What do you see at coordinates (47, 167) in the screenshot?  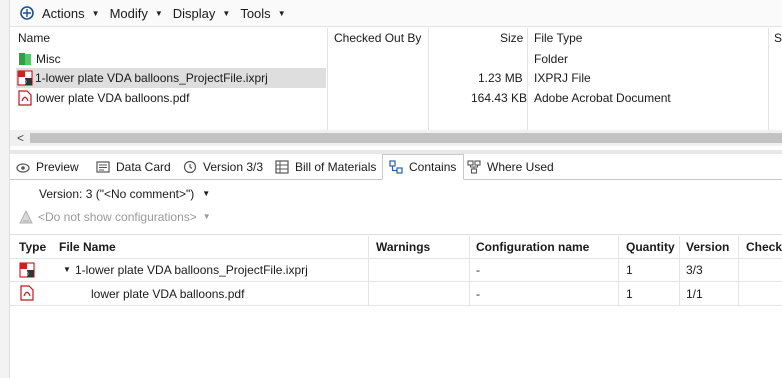 I see `tab-preview: Preview` at bounding box center [47, 167].